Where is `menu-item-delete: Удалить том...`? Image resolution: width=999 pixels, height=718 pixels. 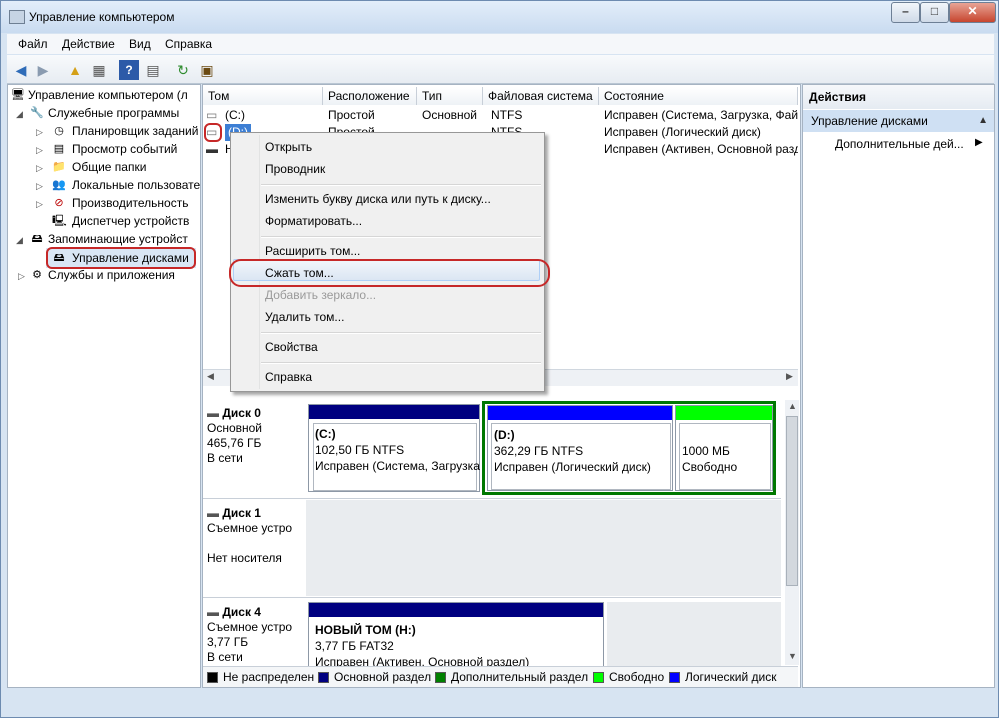 menu-item-delete: Удалить том... is located at coordinates (304, 317).